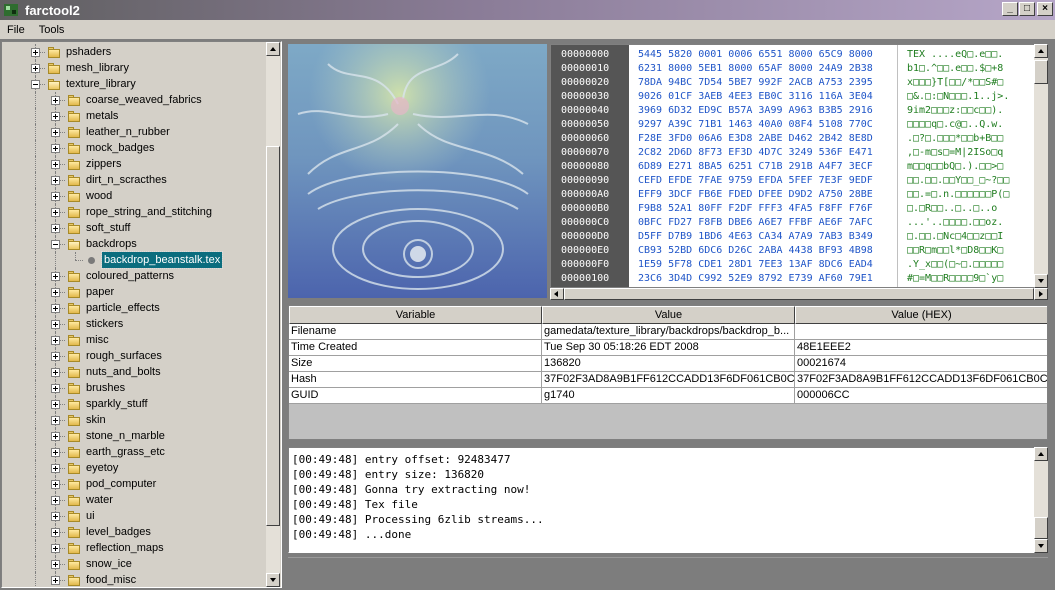 The width and height of the screenshot is (1055, 590). Describe the element at coordinates (52, 30) in the screenshot. I see `menu-tools: Tools` at that location.